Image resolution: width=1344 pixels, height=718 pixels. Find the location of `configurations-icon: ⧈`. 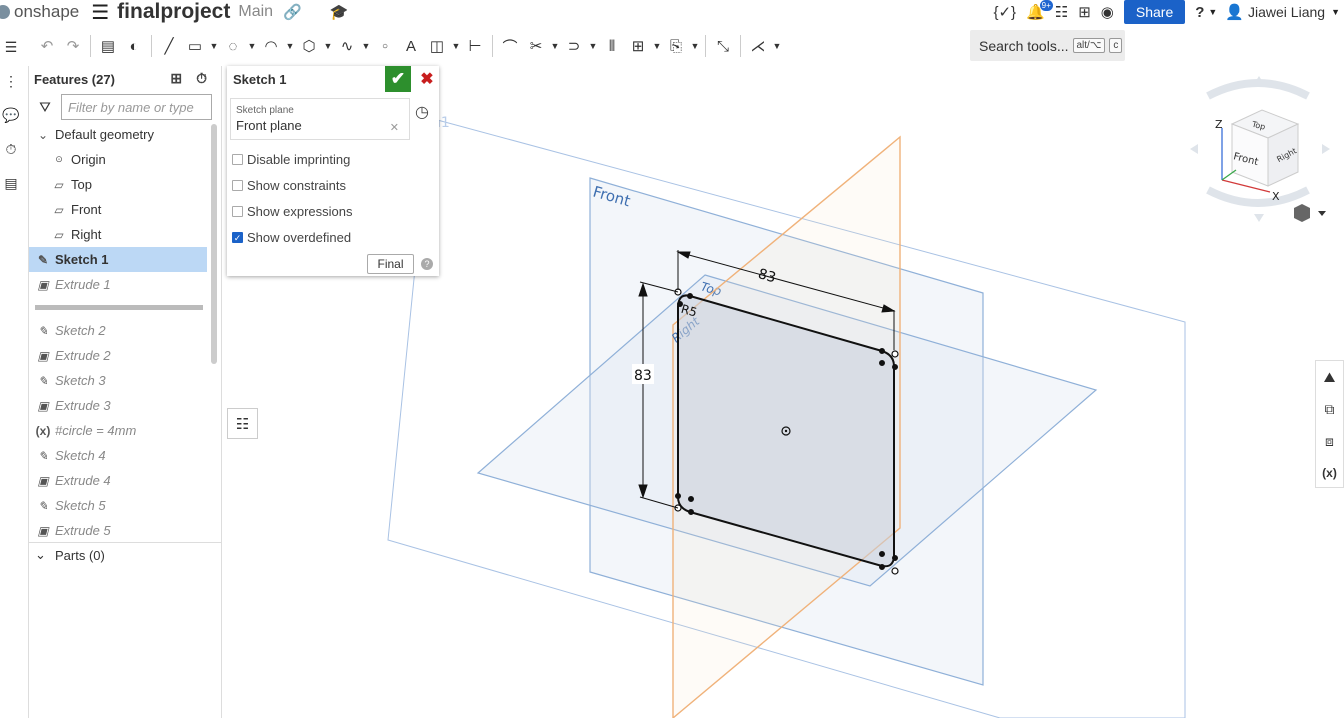

configurations-icon: ⧈ is located at coordinates (1329, 441).